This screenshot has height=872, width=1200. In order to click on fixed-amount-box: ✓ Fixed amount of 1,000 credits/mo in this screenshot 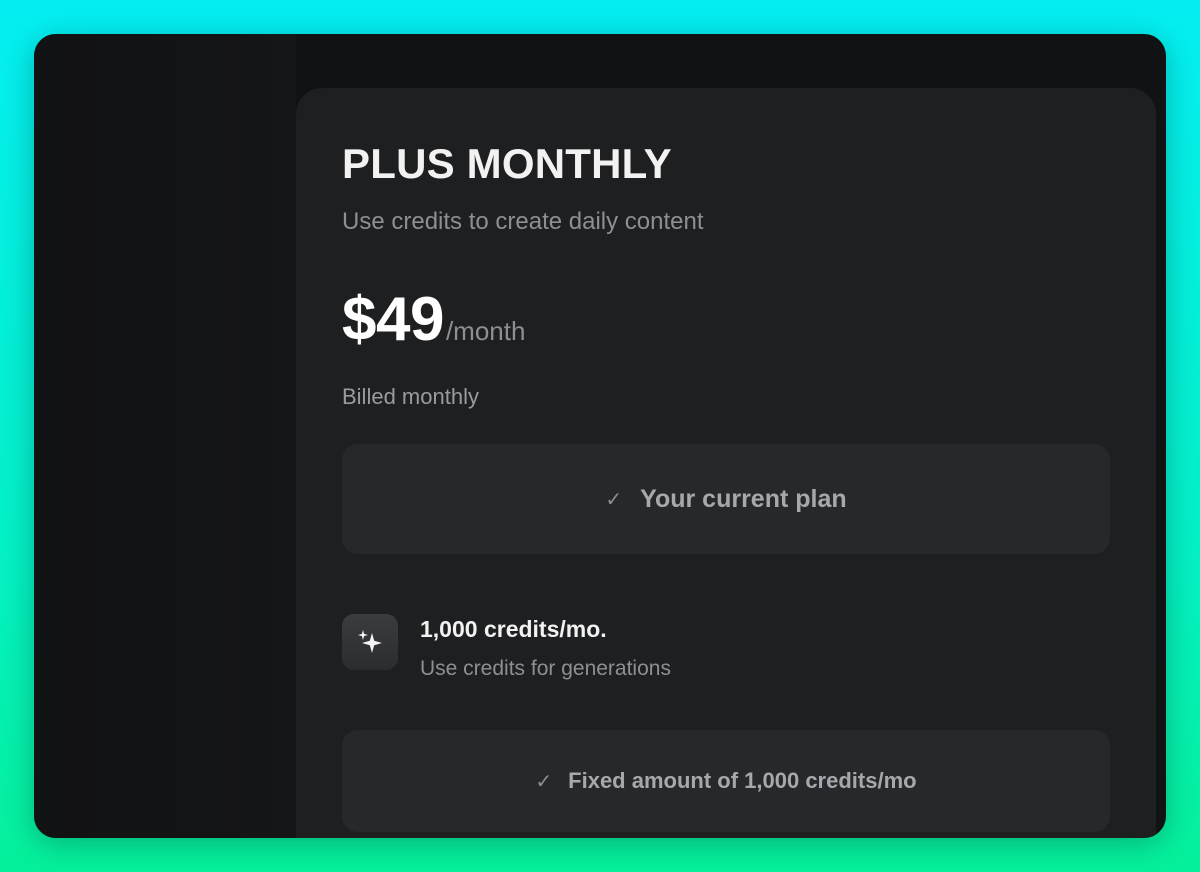, I will do `click(726, 781)`.